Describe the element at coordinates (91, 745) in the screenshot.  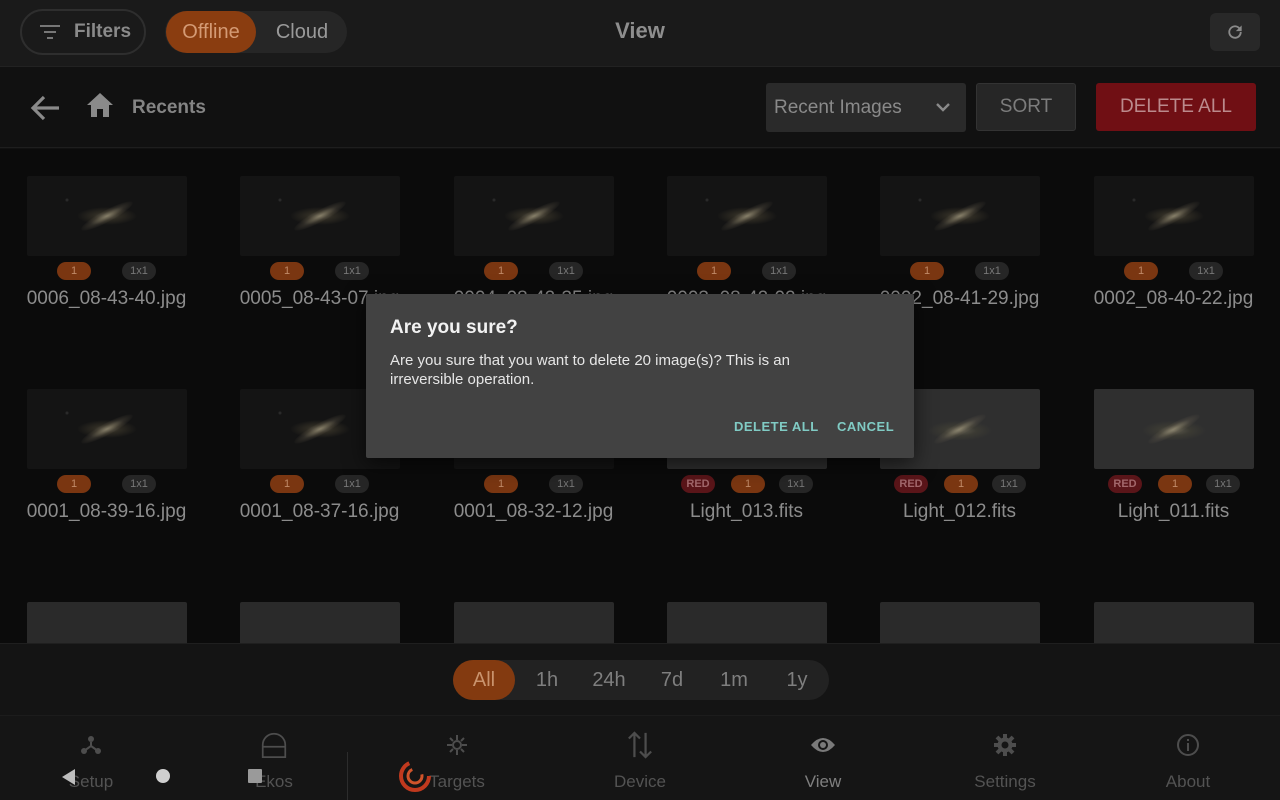
I see `network-icon` at that location.